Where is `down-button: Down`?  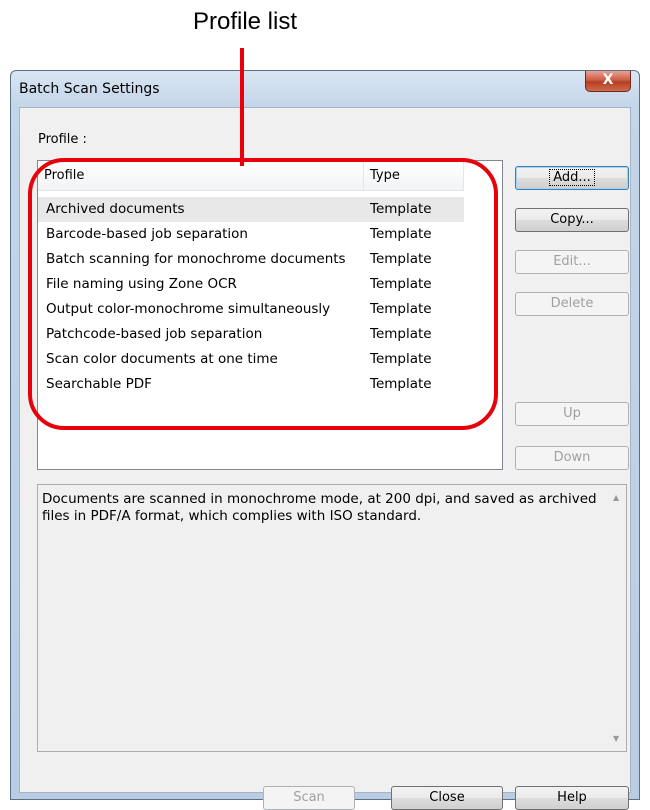
down-button: Down is located at coordinates (572, 458).